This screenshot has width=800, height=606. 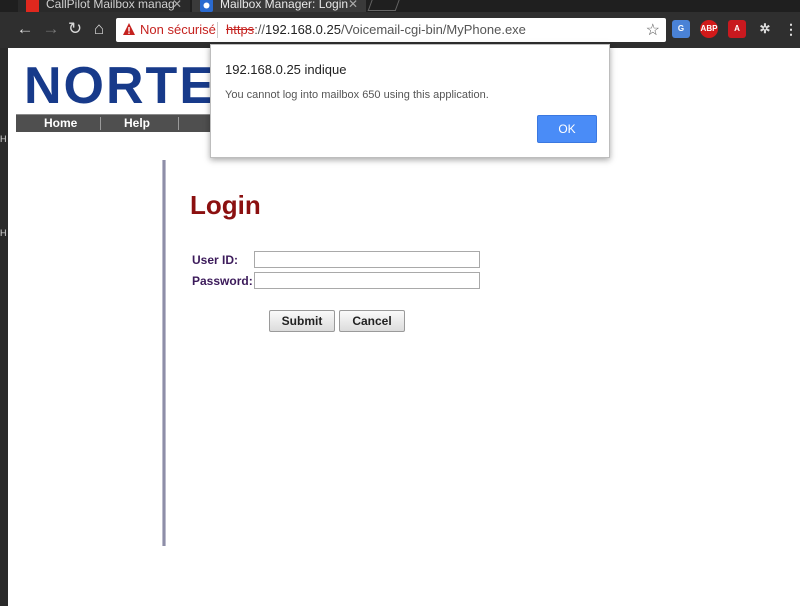 What do you see at coordinates (215, 260) in the screenshot?
I see `user-id-label: User ID:` at bounding box center [215, 260].